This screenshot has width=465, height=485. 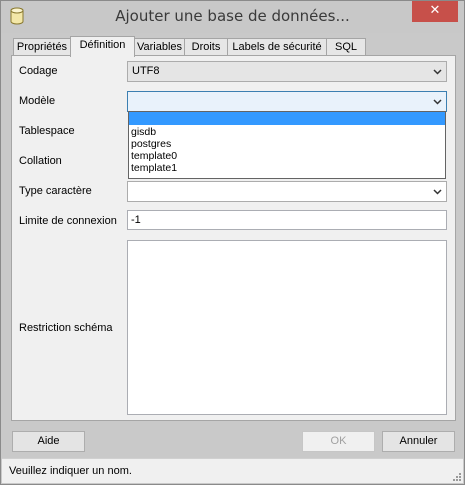 What do you see at coordinates (206, 47) in the screenshot?
I see `tab-droits: Droits` at bounding box center [206, 47].